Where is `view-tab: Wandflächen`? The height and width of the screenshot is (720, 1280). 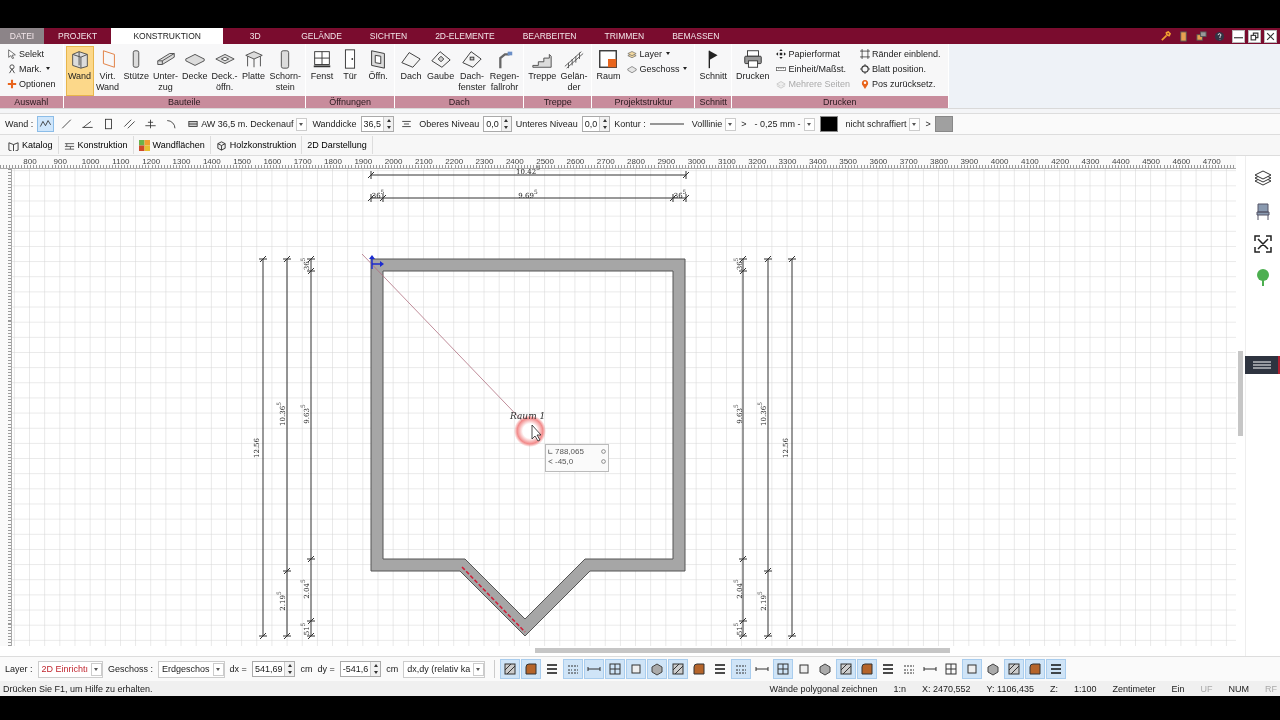 view-tab: Wandflächen is located at coordinates (172, 145).